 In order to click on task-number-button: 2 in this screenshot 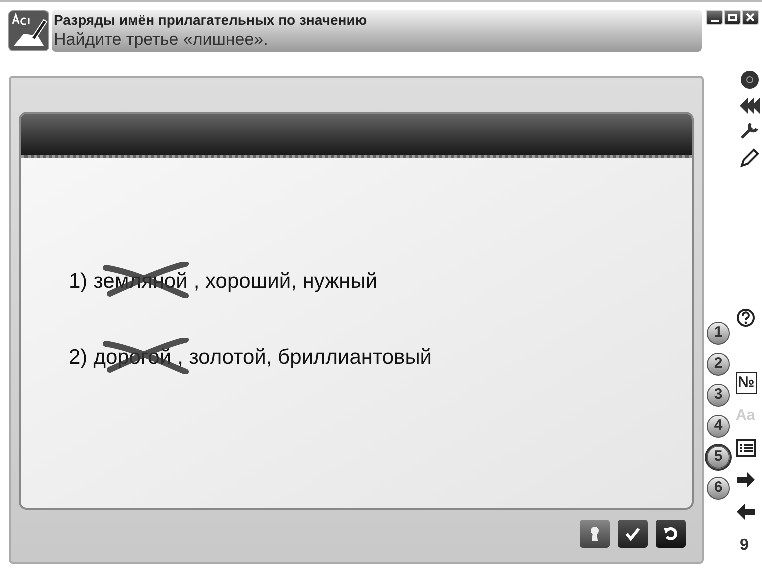, I will do `click(718, 364)`.